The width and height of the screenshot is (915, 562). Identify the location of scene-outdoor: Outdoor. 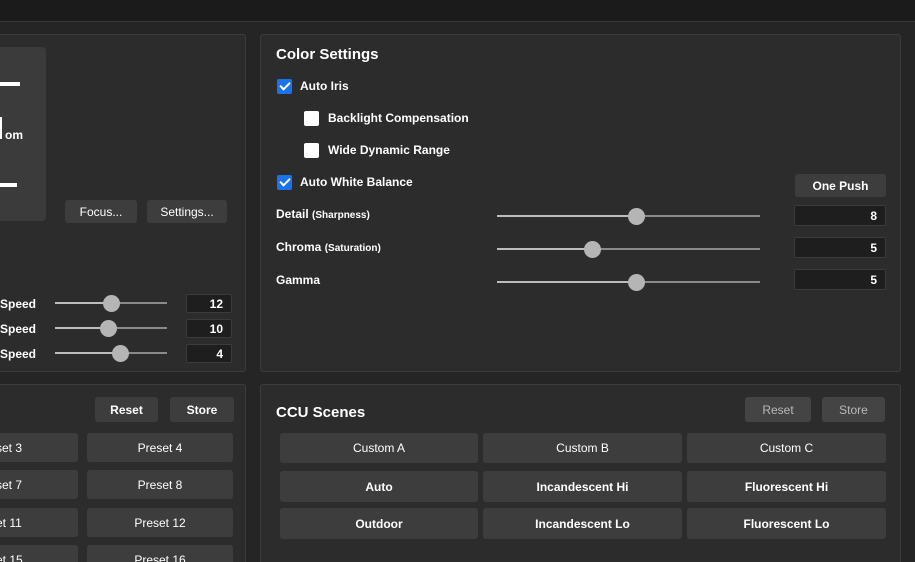
(379, 523).